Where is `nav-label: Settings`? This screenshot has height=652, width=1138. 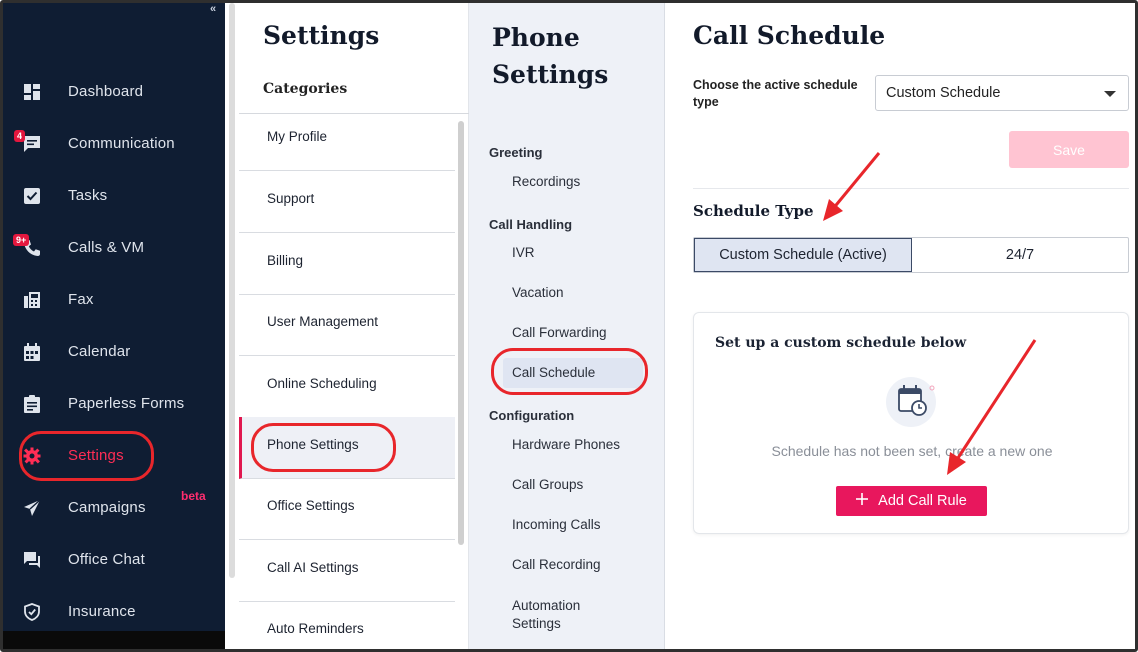
nav-label: Settings is located at coordinates (96, 455).